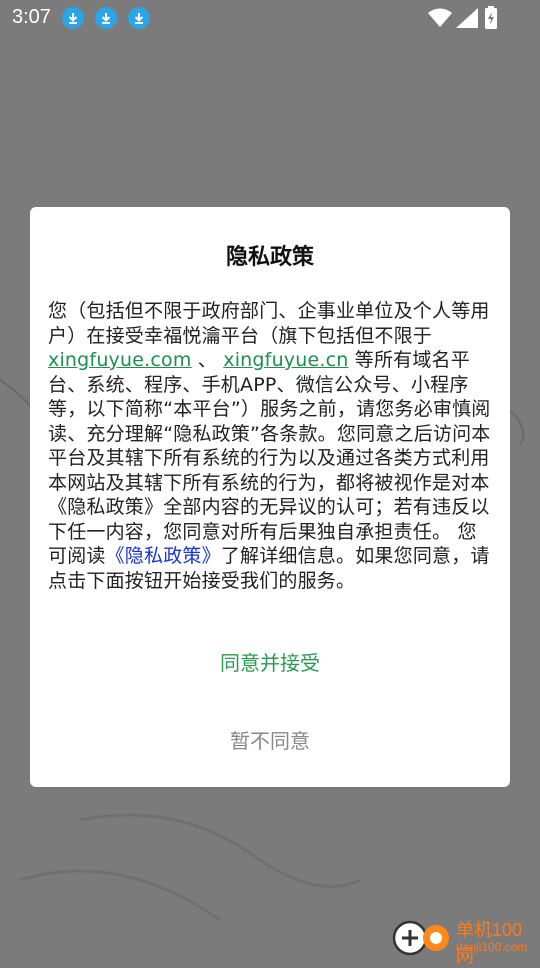 The image size is (540, 968). What do you see at coordinates (163, 556) in the screenshot?
I see `privacy-policy-link: 《隐私政策》` at bounding box center [163, 556].